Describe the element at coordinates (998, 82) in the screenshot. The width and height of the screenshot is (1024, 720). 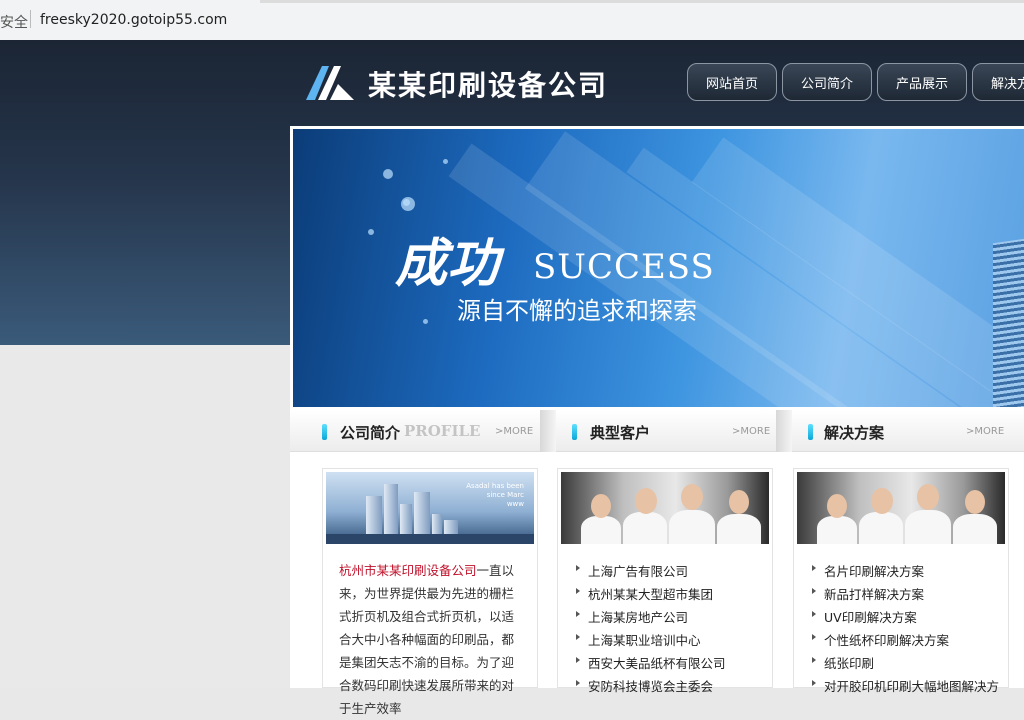
I see `nav-solutions: 解决方案` at that location.